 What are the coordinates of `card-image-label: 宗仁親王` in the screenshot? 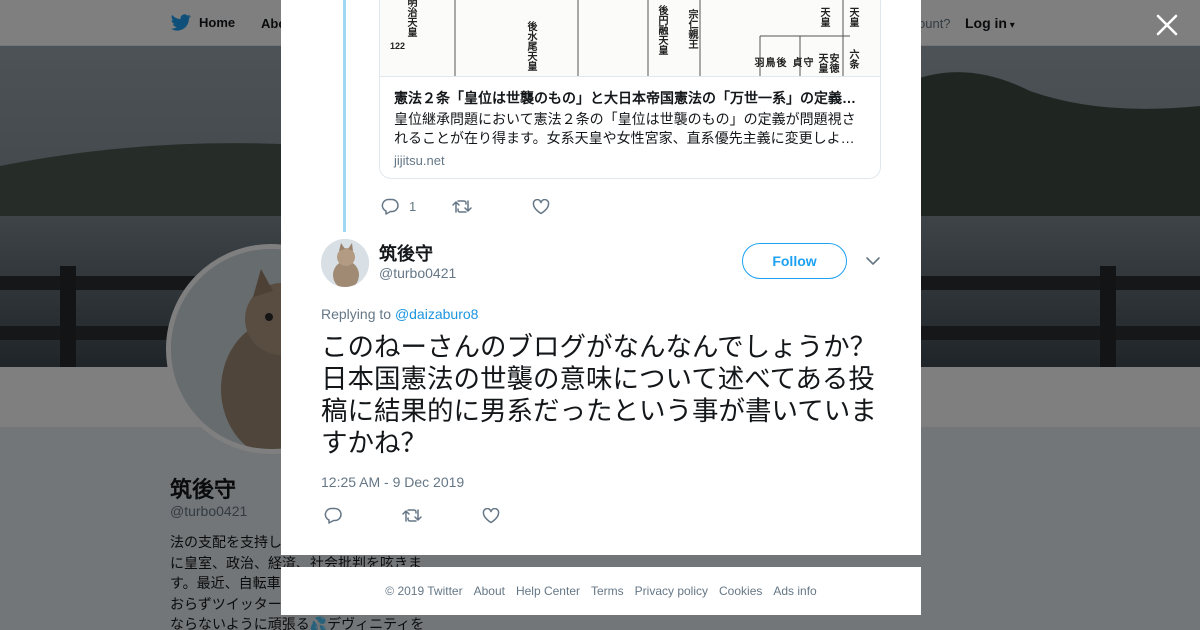 It's located at (691, 29).